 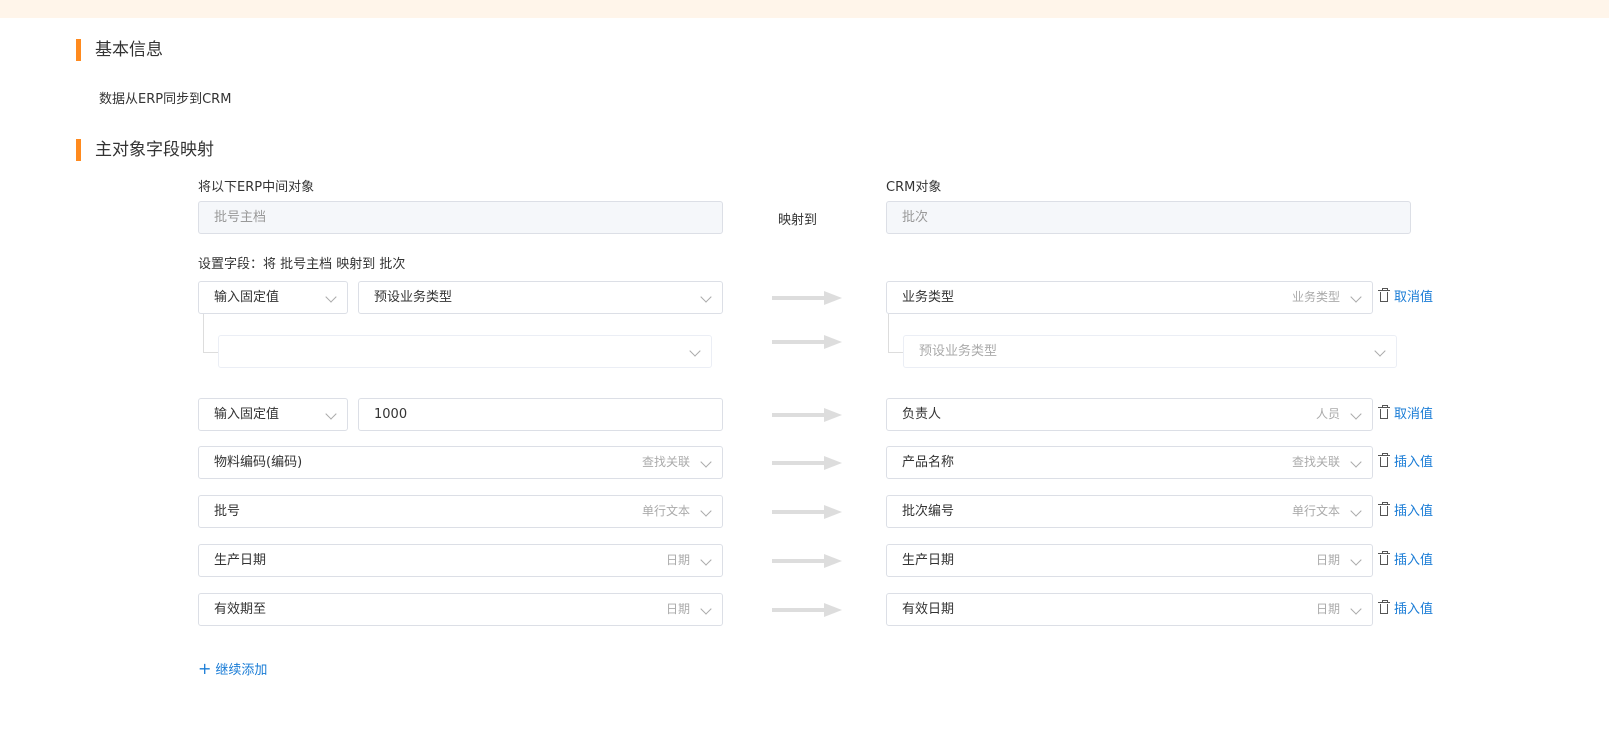 What do you see at coordinates (258, 462) in the screenshot?
I see `source-field-value: 物料编码(编码)` at bounding box center [258, 462].